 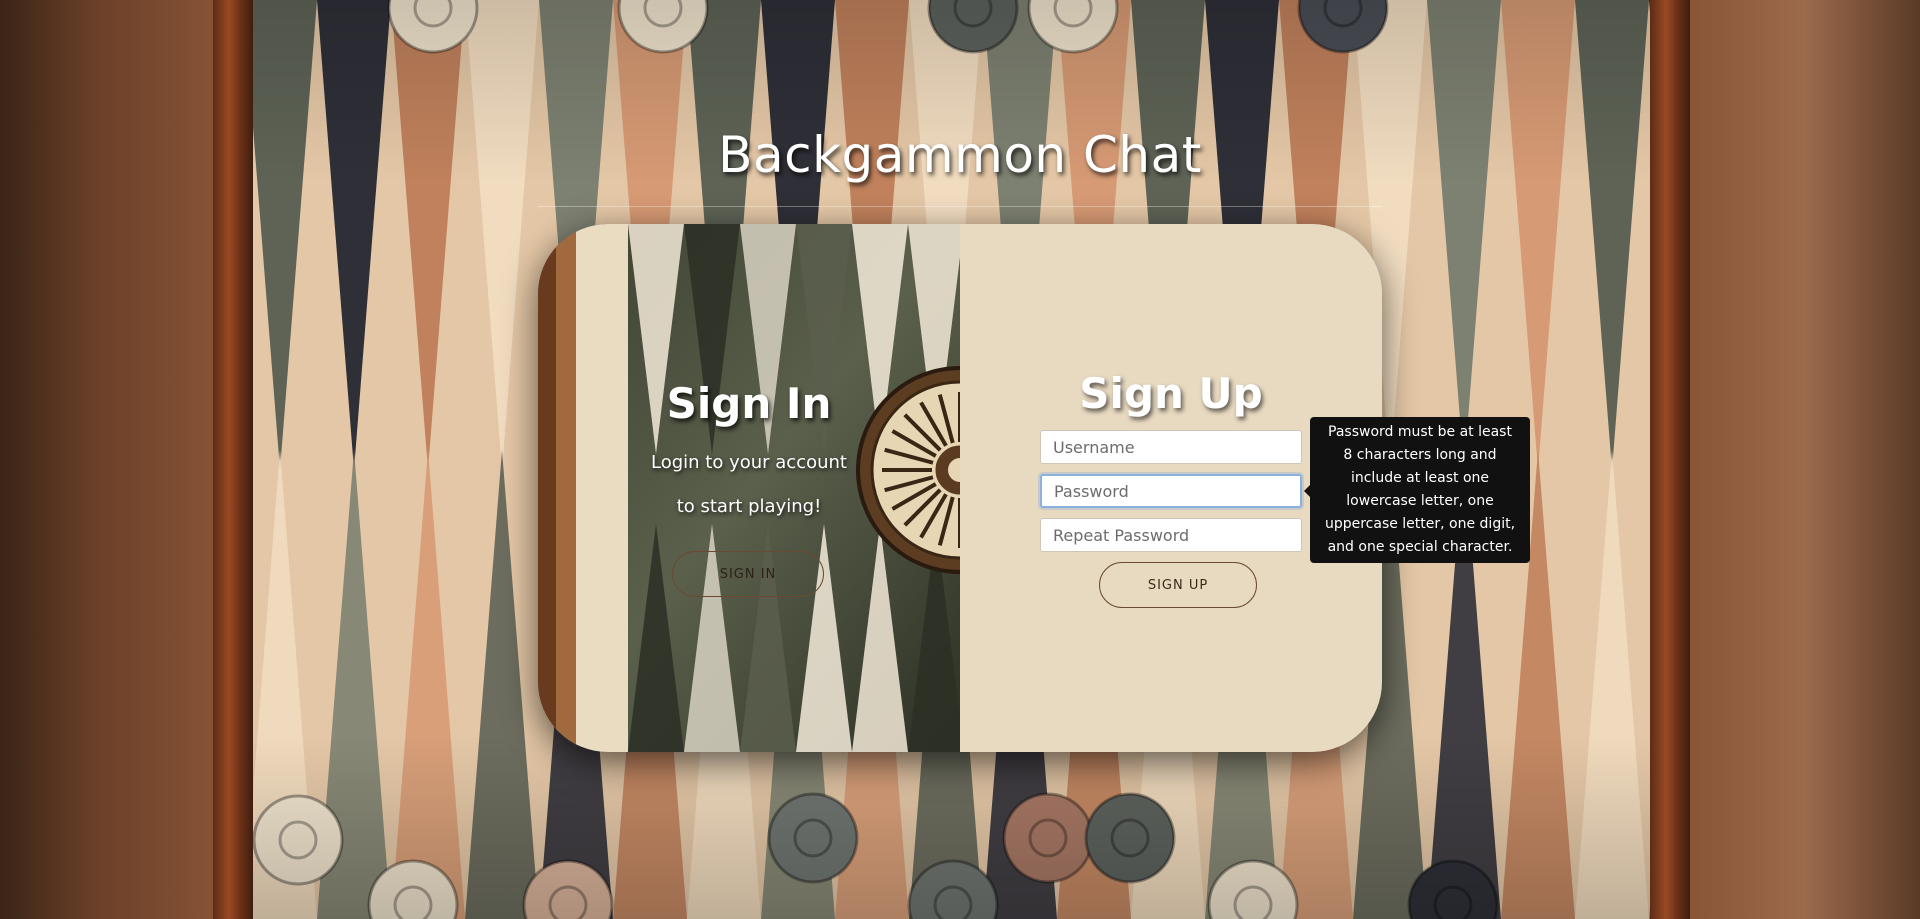 What do you see at coordinates (960, 206) in the screenshot?
I see `title-divider` at bounding box center [960, 206].